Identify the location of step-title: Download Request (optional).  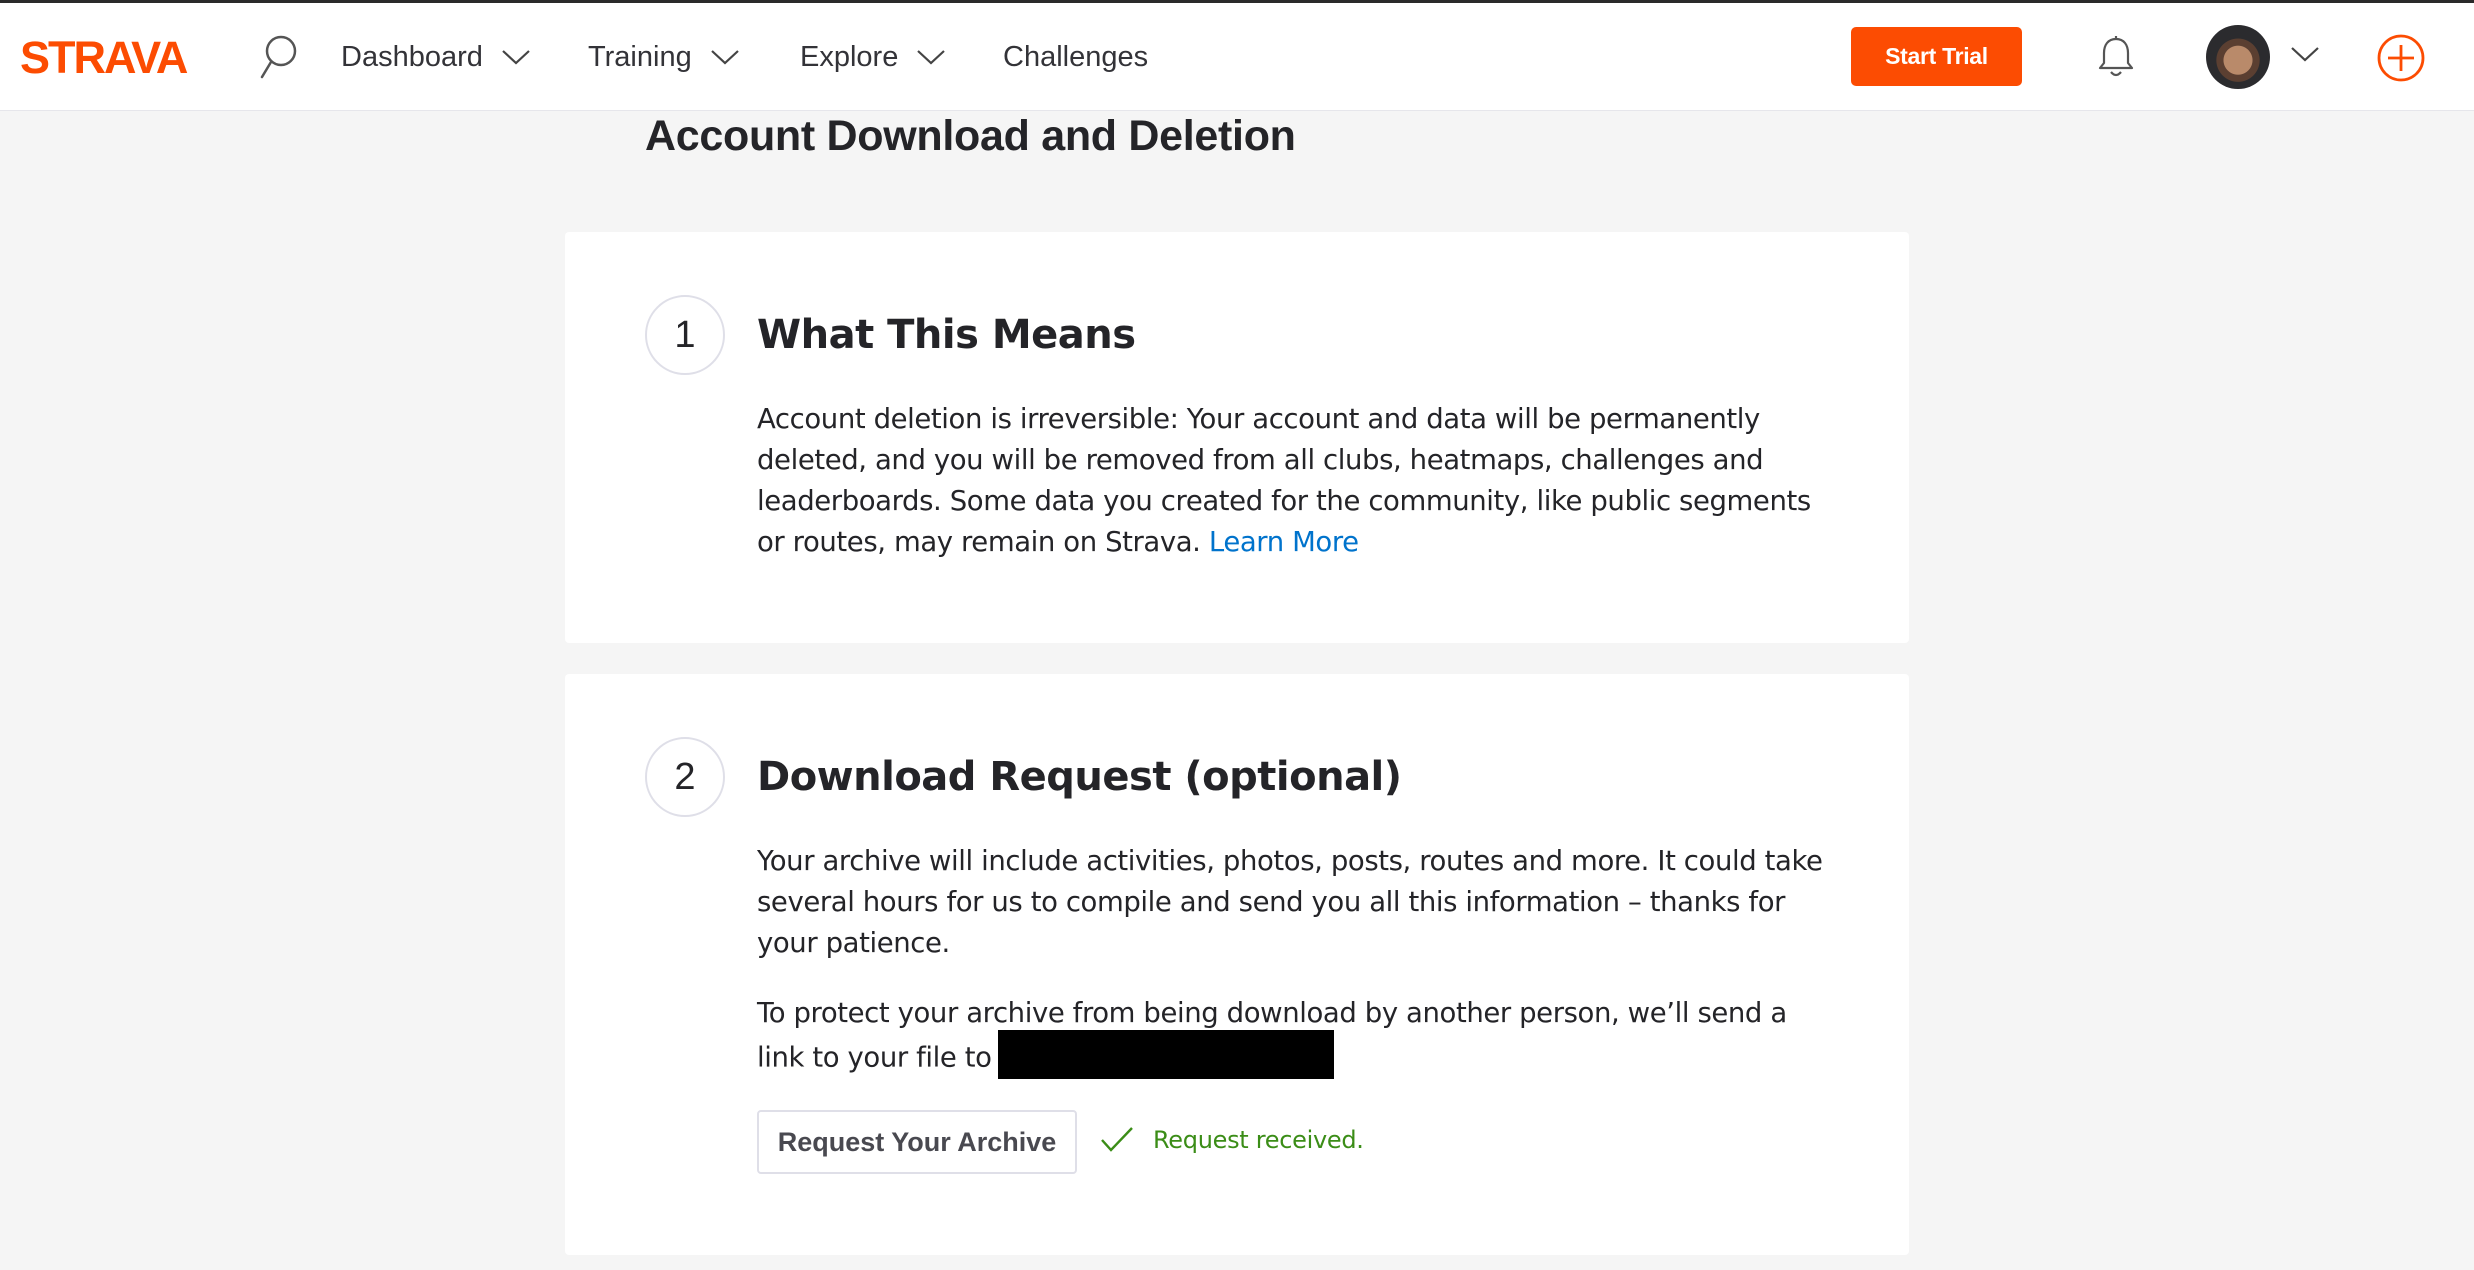
(1079, 777).